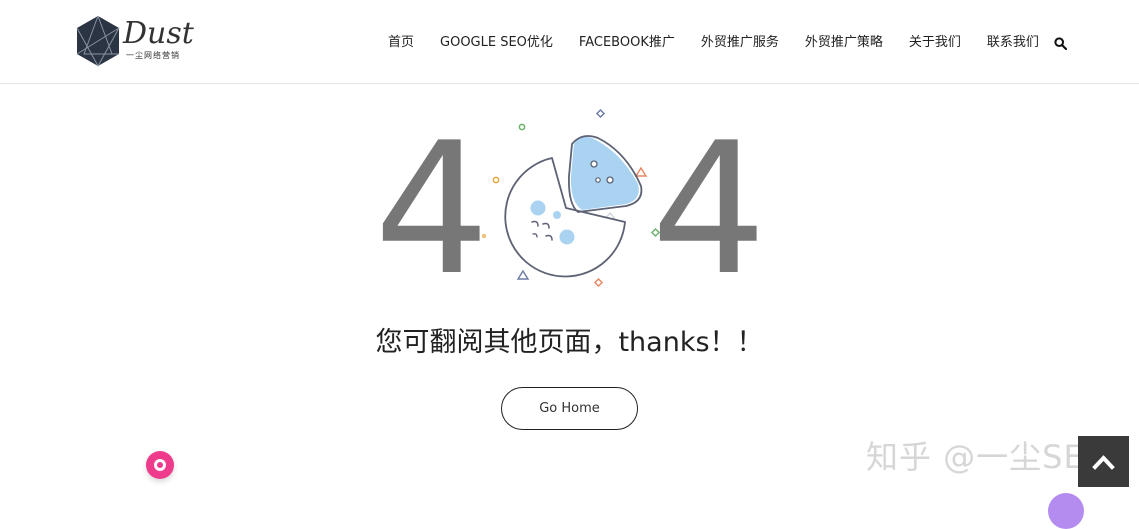 This screenshot has width=1139, height=529. I want to click on site-logo: Dust 一尘网络营销, so click(136, 41).